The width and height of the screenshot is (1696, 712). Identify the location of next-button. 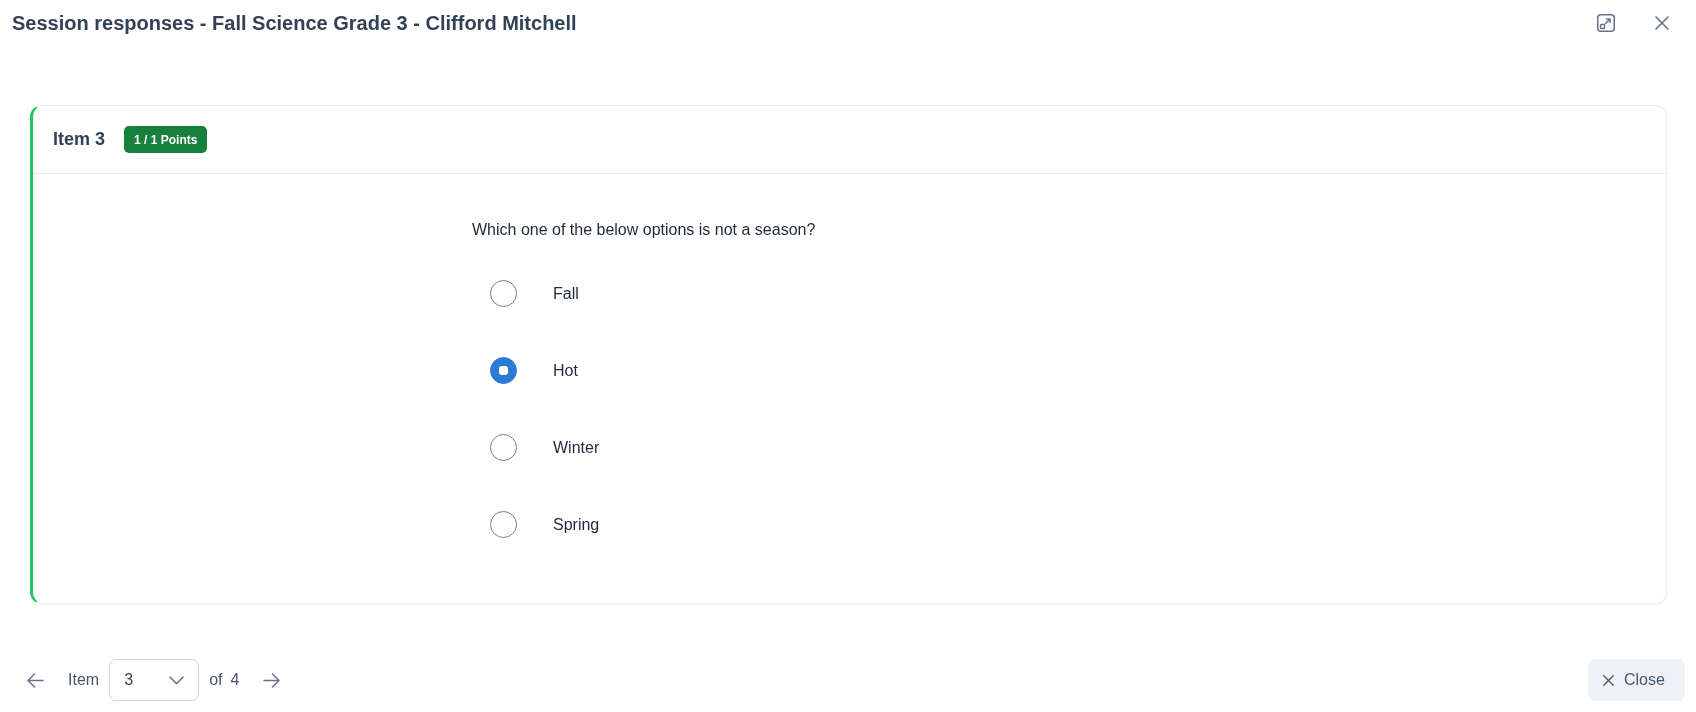
(272, 680).